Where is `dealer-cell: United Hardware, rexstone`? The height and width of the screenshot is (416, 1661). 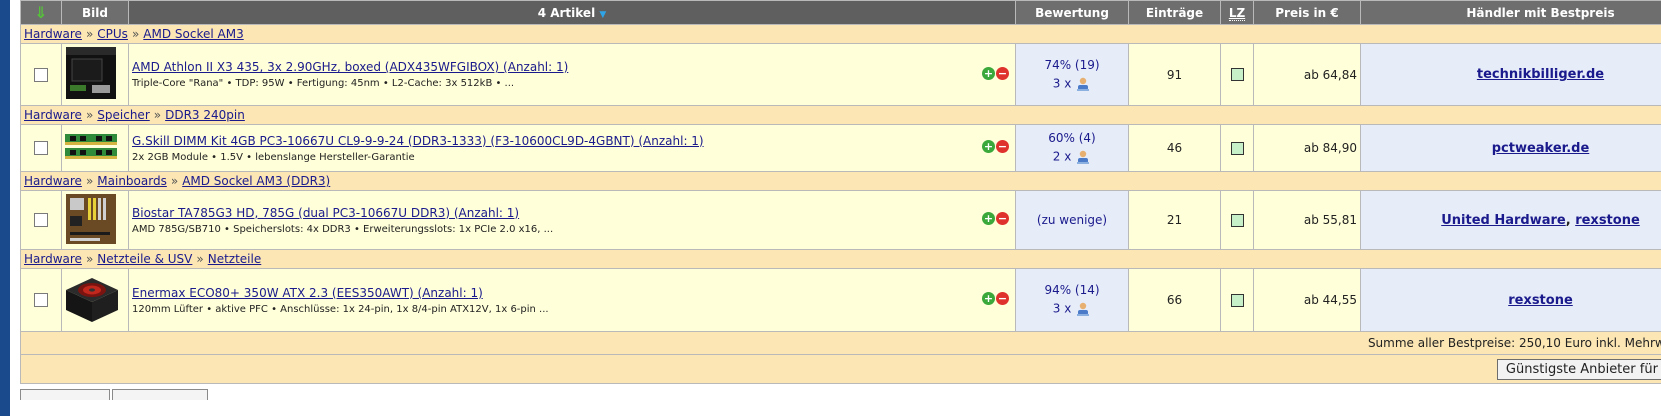 dealer-cell: United Hardware, rexstone is located at coordinates (1510, 220).